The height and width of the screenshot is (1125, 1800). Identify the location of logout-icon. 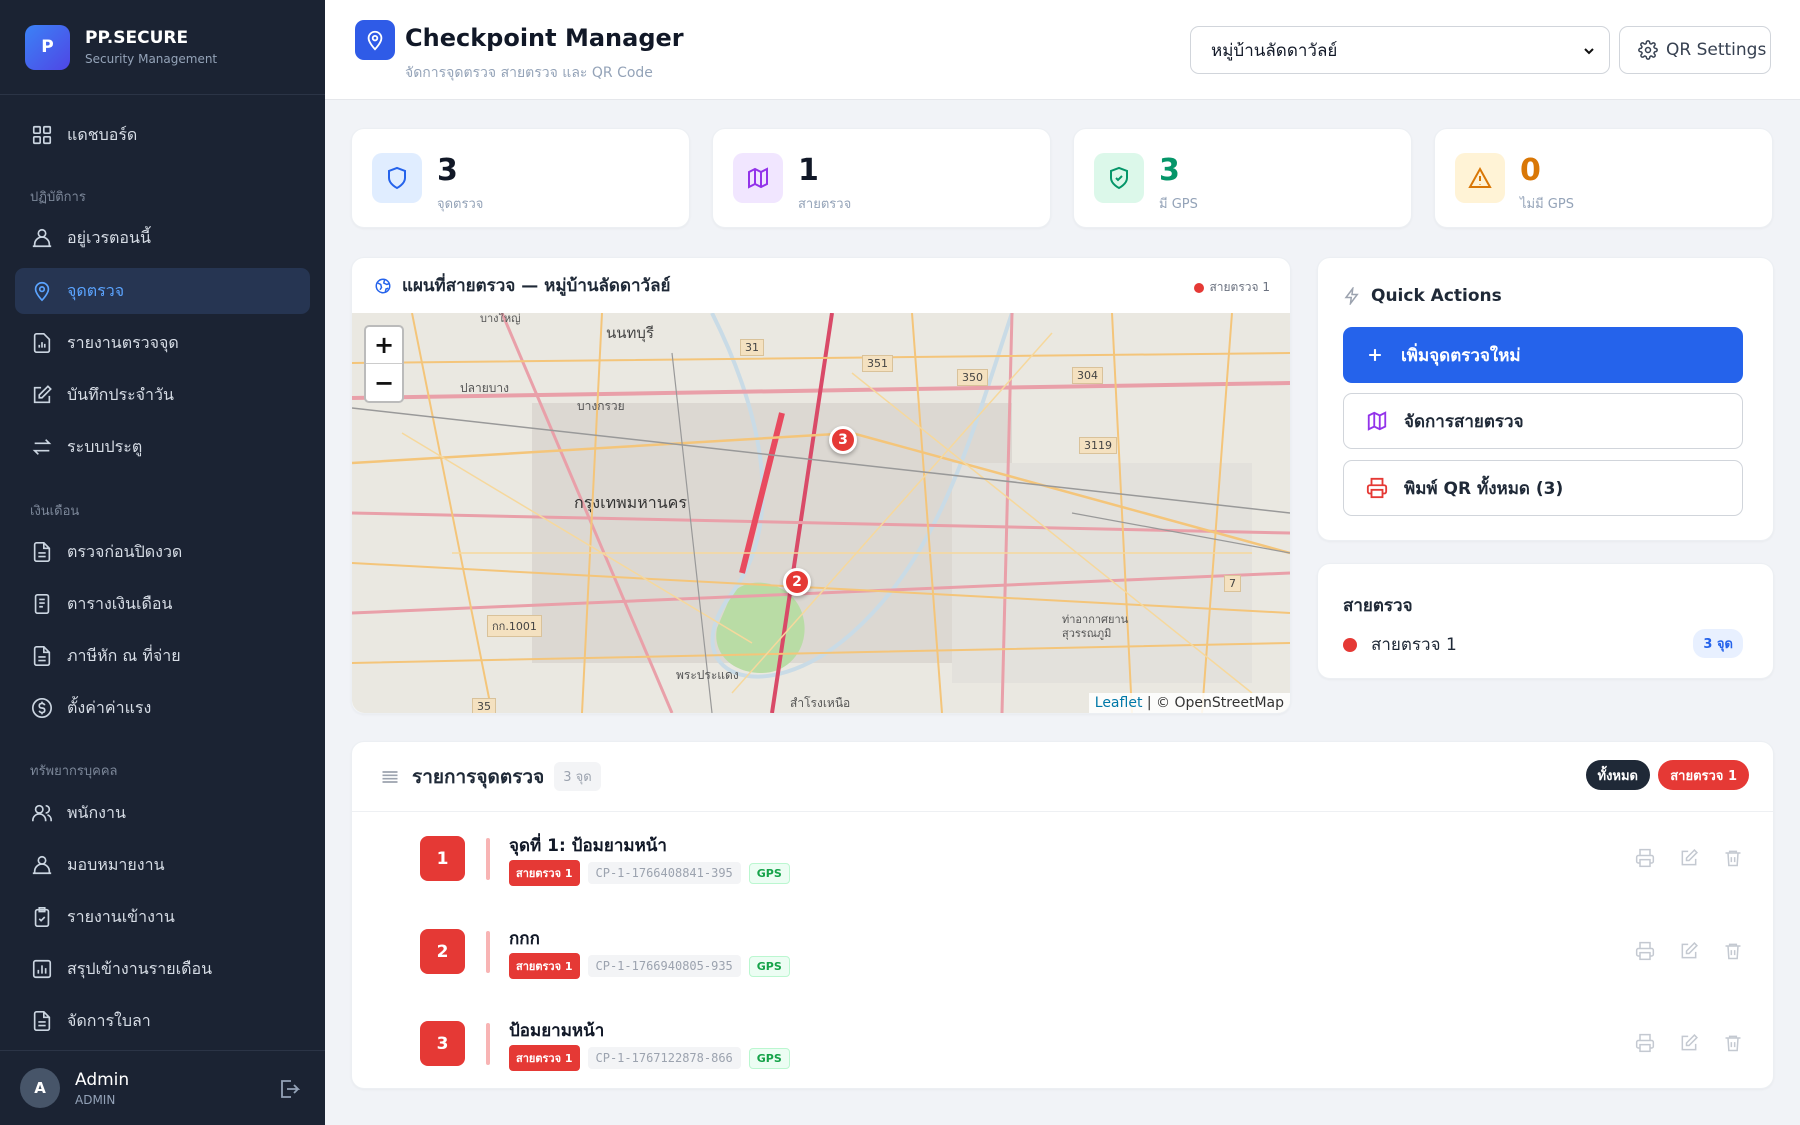
(289, 1089).